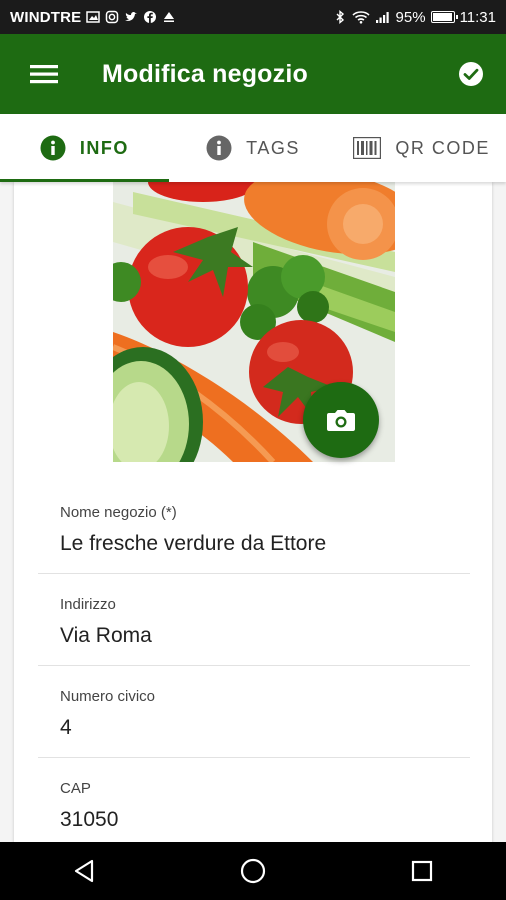 This screenshot has height=900, width=506. I want to click on hamburger-menu-icon, so click(44, 74).